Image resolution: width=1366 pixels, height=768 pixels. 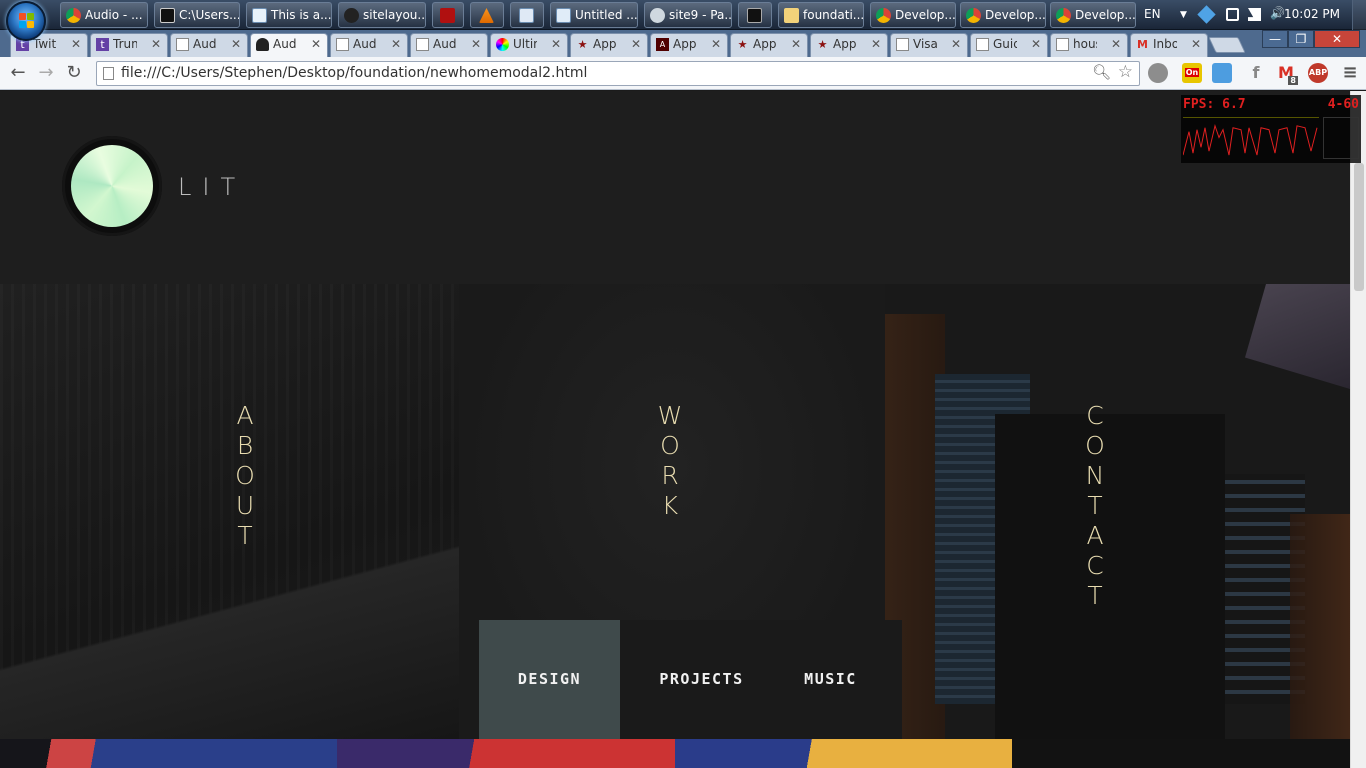 I want to click on tab-audio-active: Audi✕, so click(x=289, y=45).